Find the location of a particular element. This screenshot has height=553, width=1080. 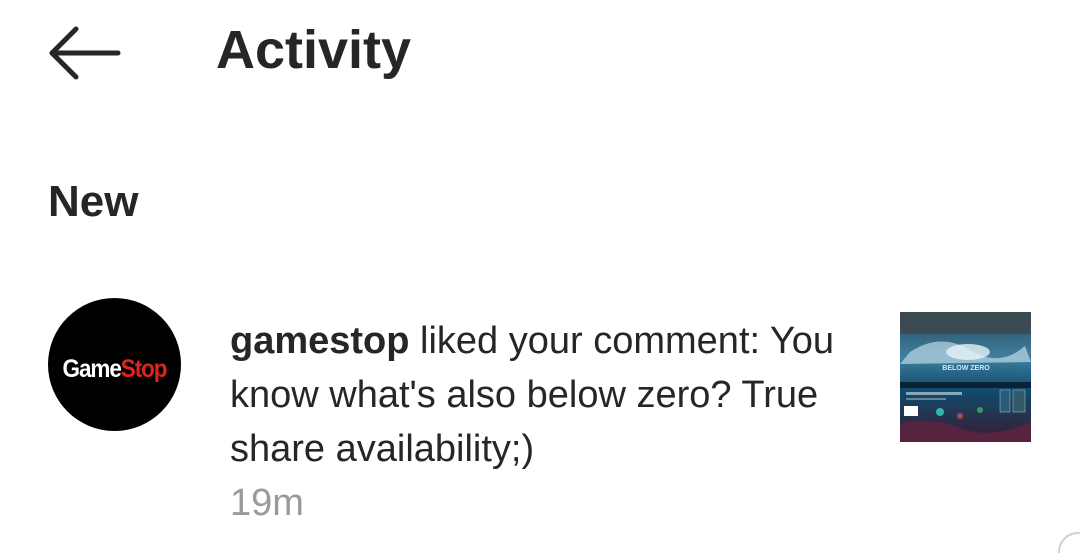

section-heading-new: New is located at coordinates (93, 201).